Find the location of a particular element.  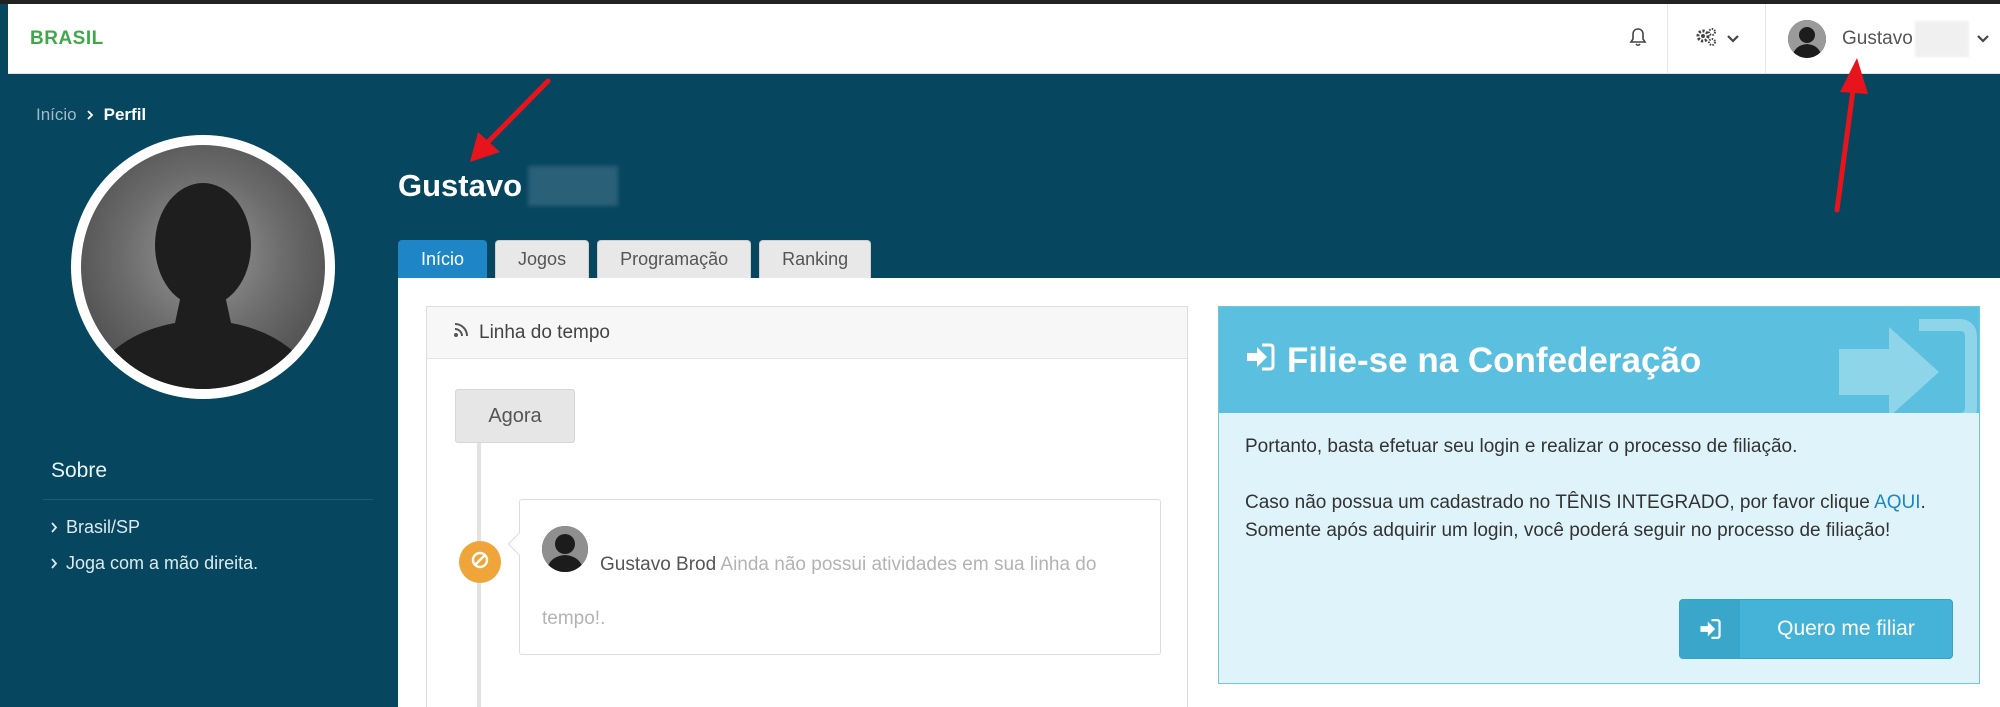

breadcrumb: Início Perfil is located at coordinates (91, 115).